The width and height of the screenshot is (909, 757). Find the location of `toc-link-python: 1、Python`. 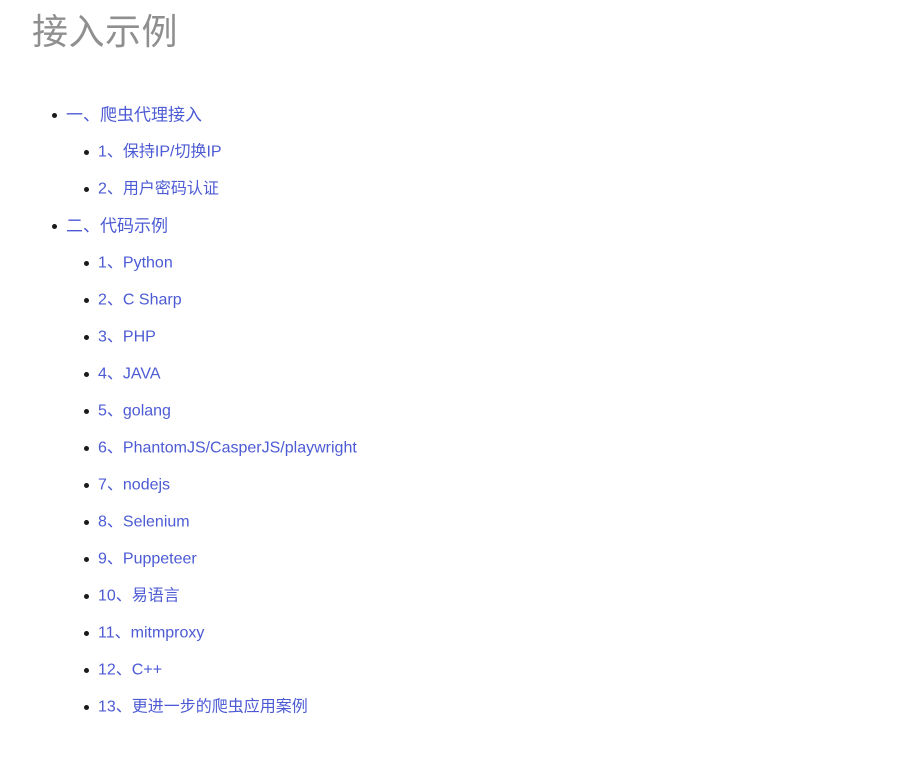

toc-link-python: 1、Python is located at coordinates (135, 262).